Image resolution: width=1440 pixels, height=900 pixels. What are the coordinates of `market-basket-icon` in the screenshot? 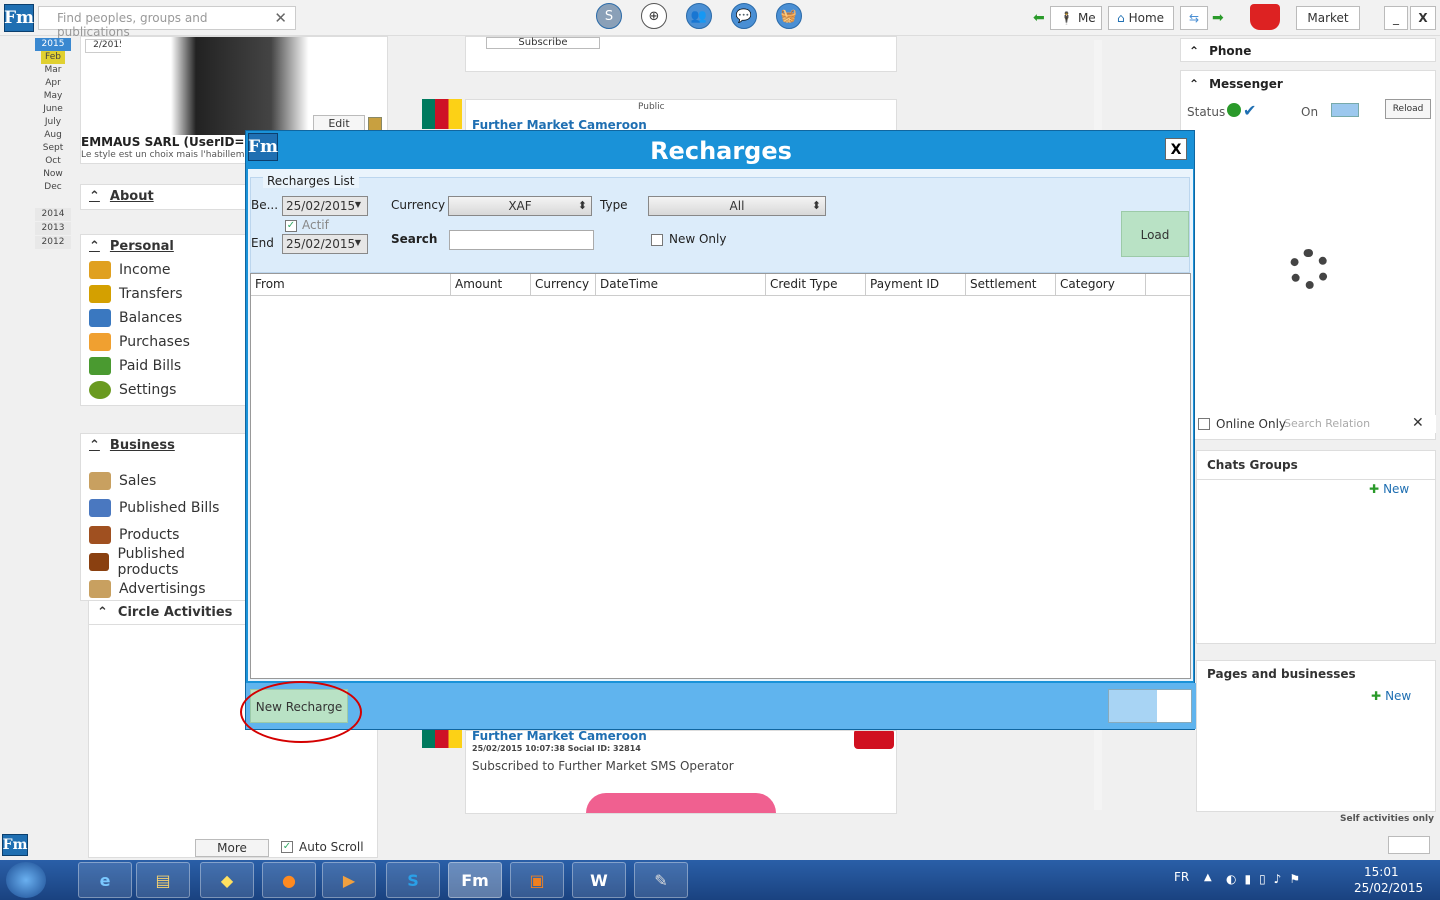 It's located at (1265, 17).